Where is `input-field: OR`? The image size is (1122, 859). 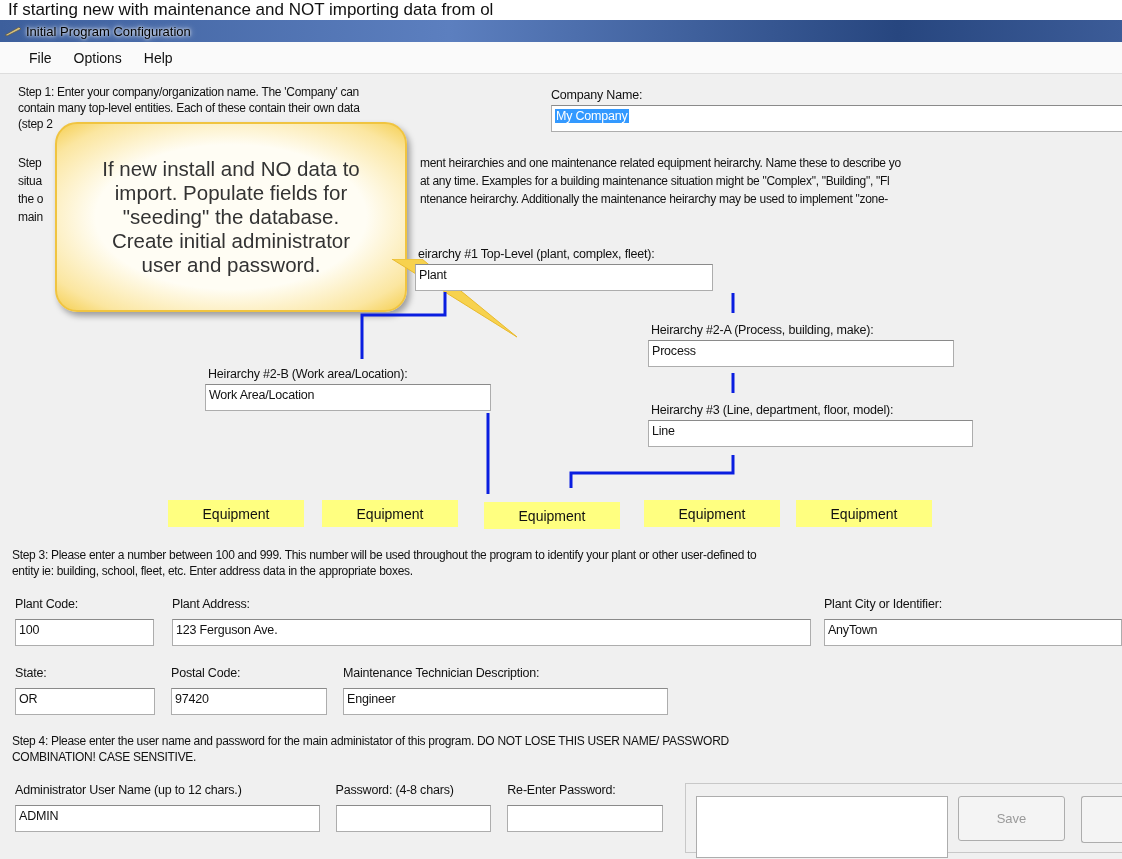
input-field: OR is located at coordinates (85, 701).